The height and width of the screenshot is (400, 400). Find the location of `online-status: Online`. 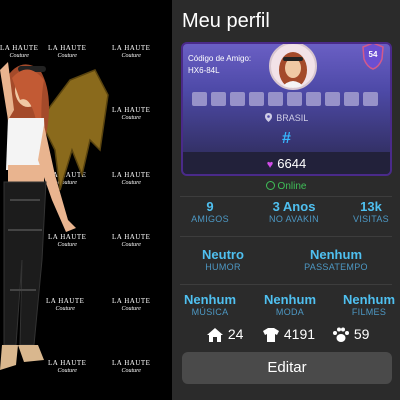

online-status: Online is located at coordinates (286, 186).